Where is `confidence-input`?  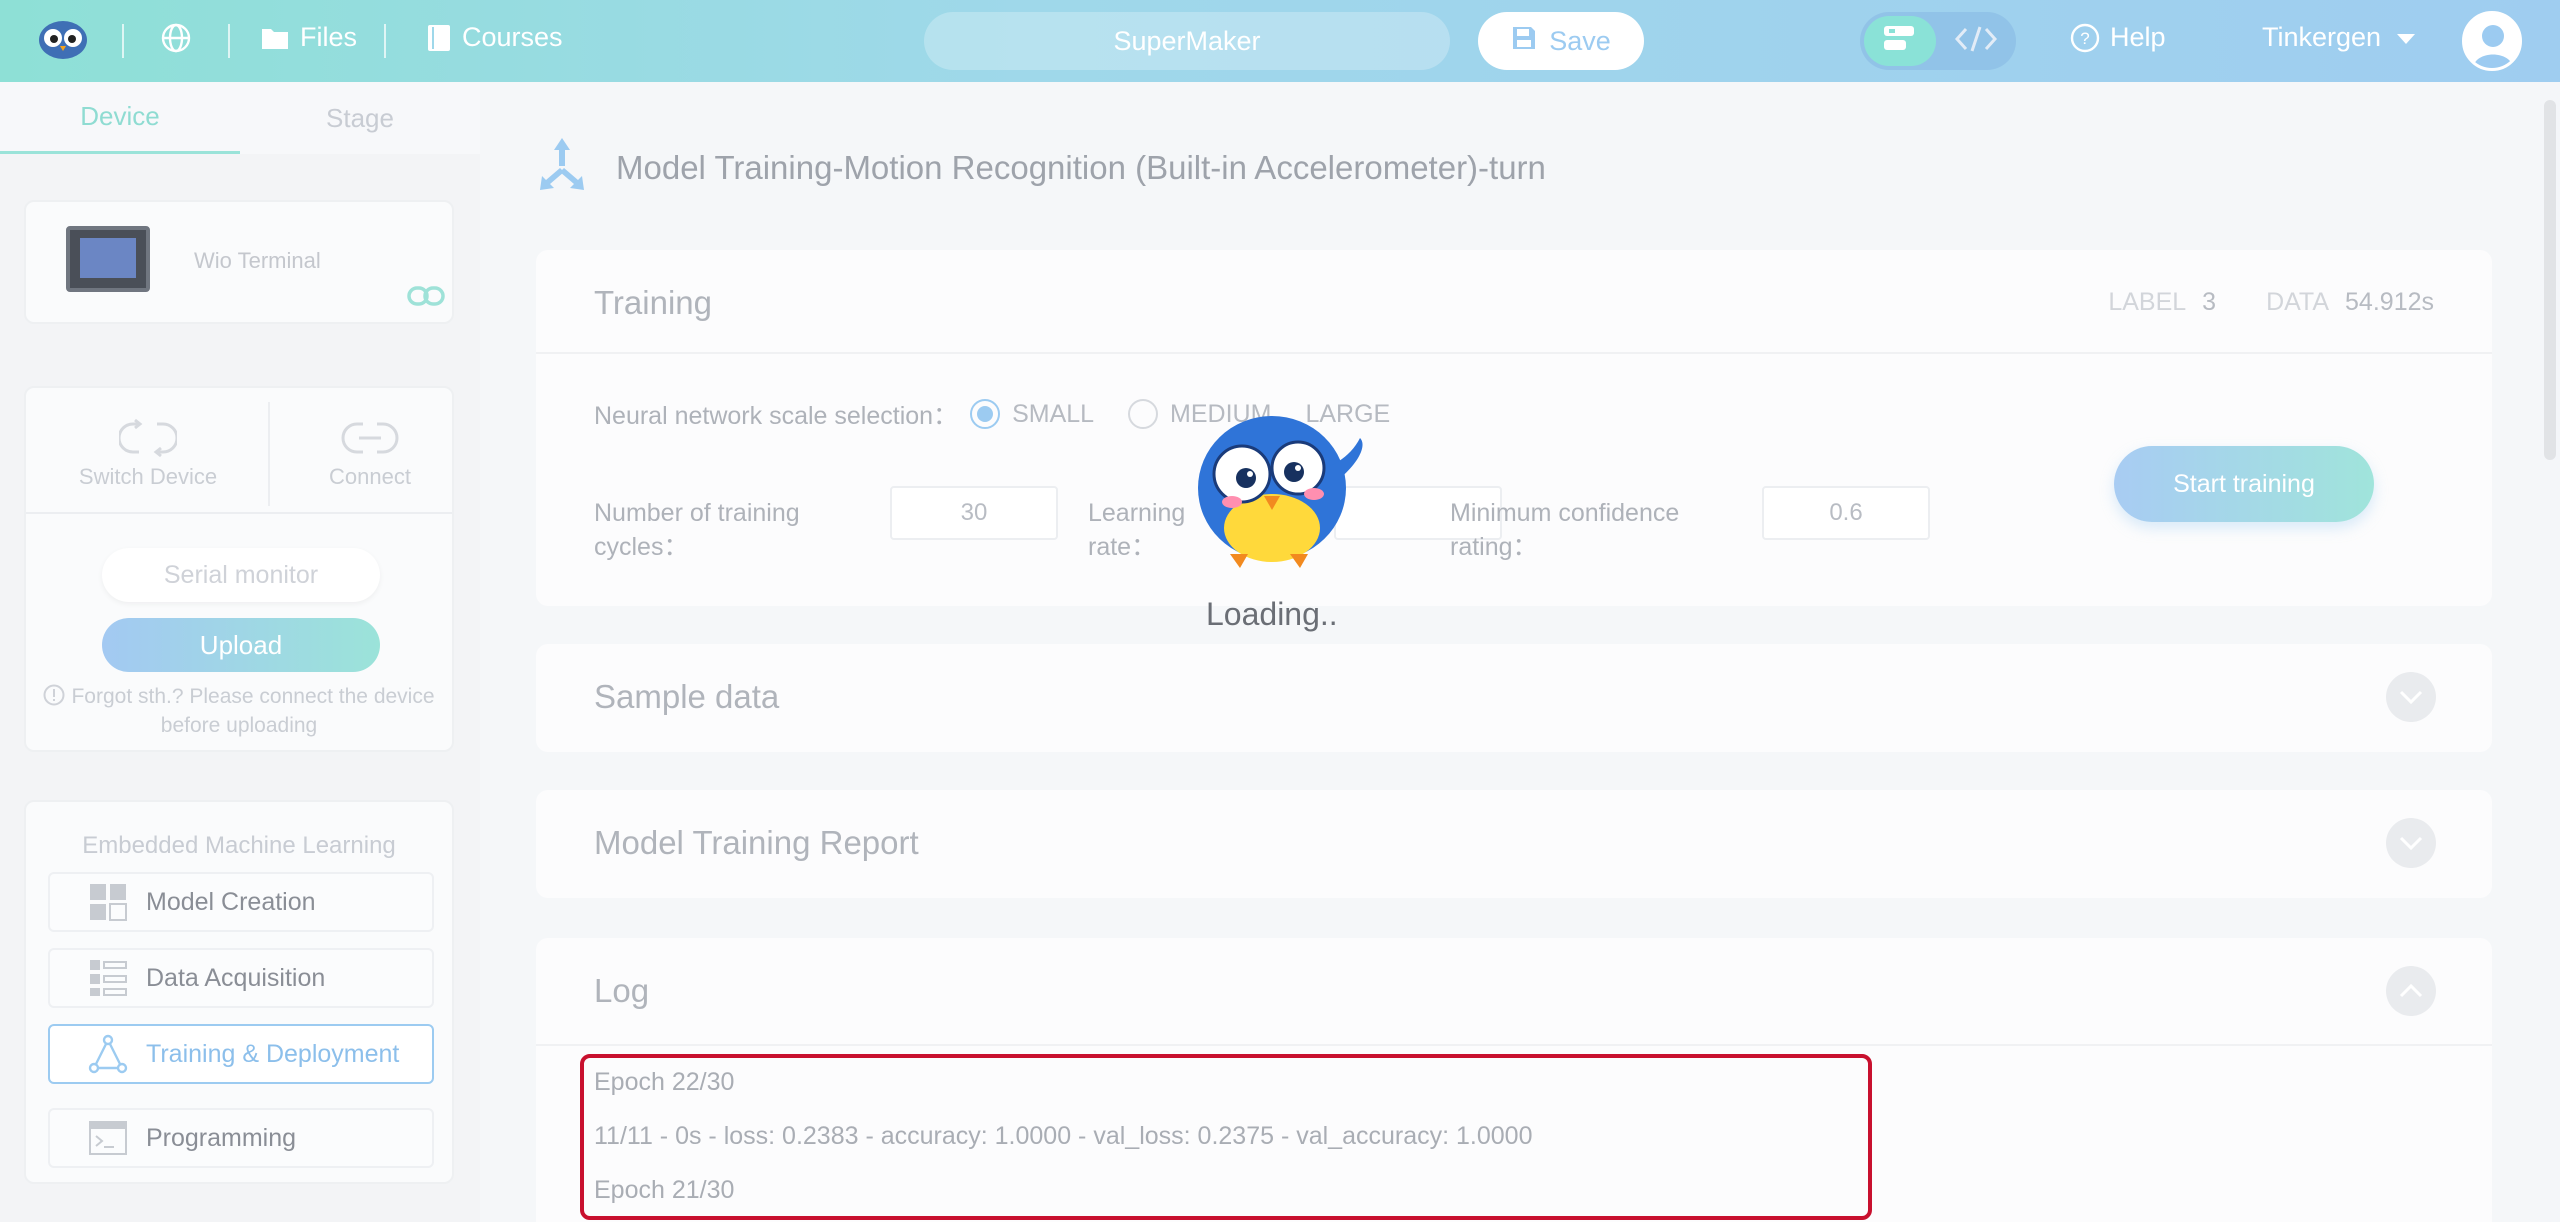
confidence-input is located at coordinates (1846, 513).